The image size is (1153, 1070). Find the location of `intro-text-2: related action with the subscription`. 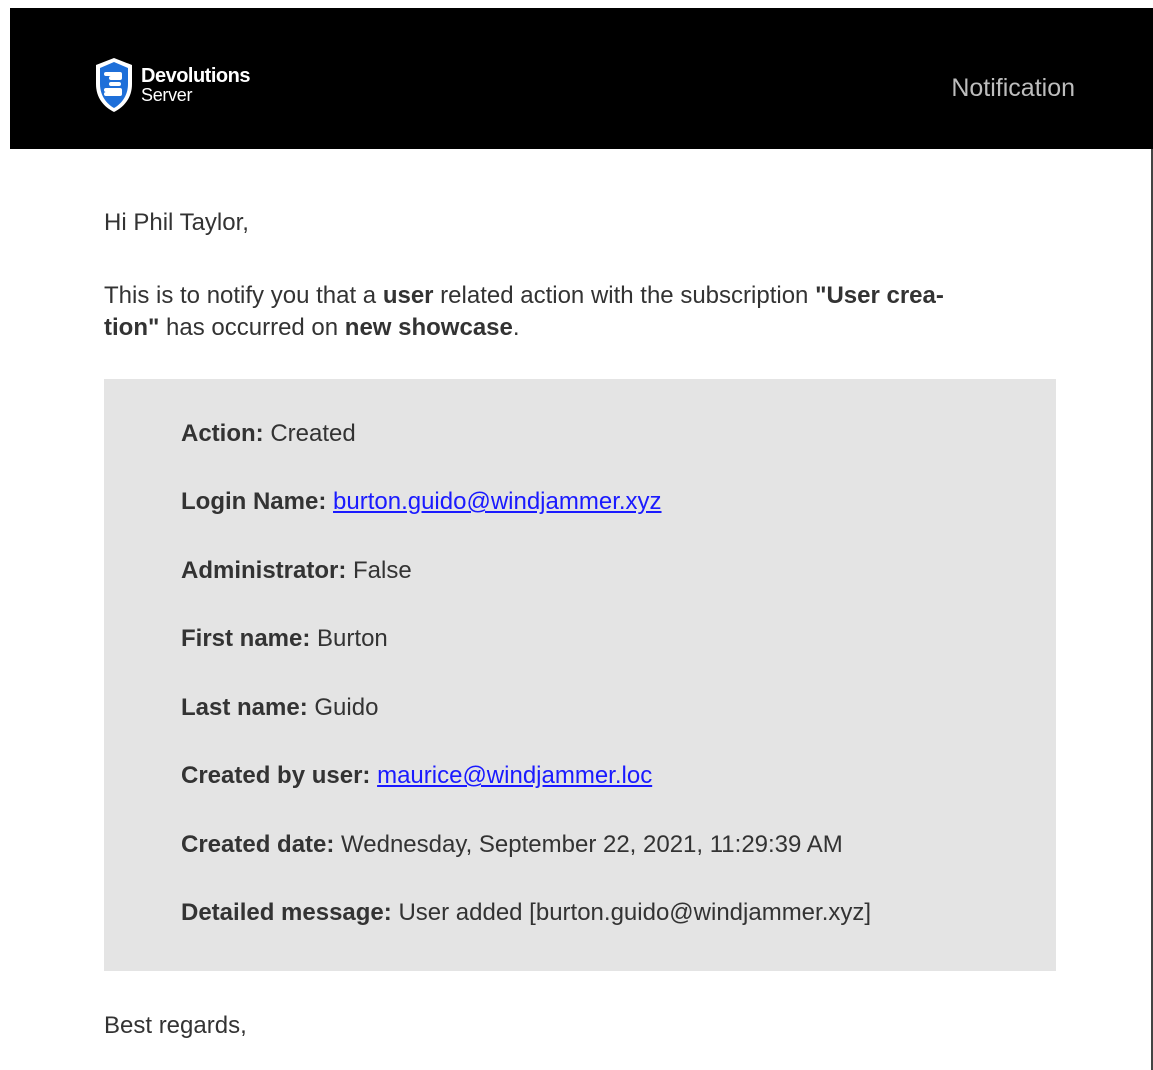

intro-text-2: related action with the subscription is located at coordinates (624, 295).